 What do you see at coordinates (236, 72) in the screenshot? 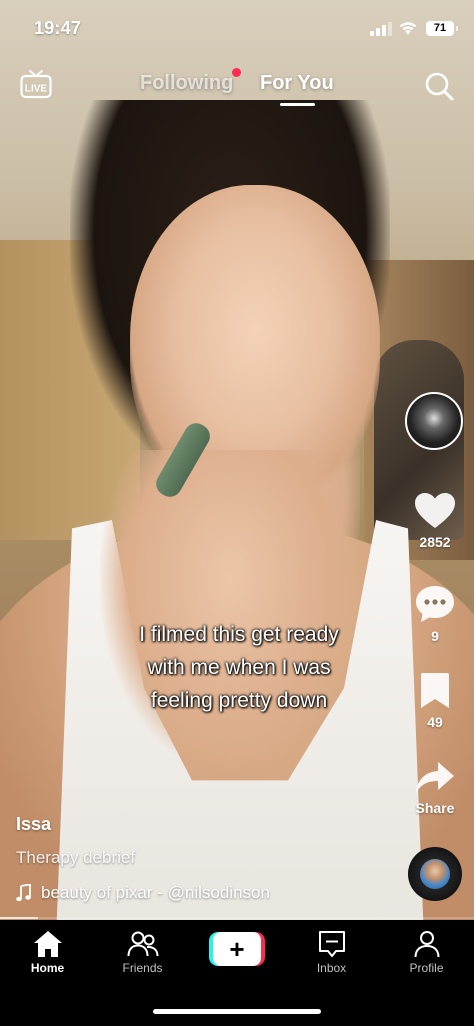
I see `following-notification-dot` at bounding box center [236, 72].